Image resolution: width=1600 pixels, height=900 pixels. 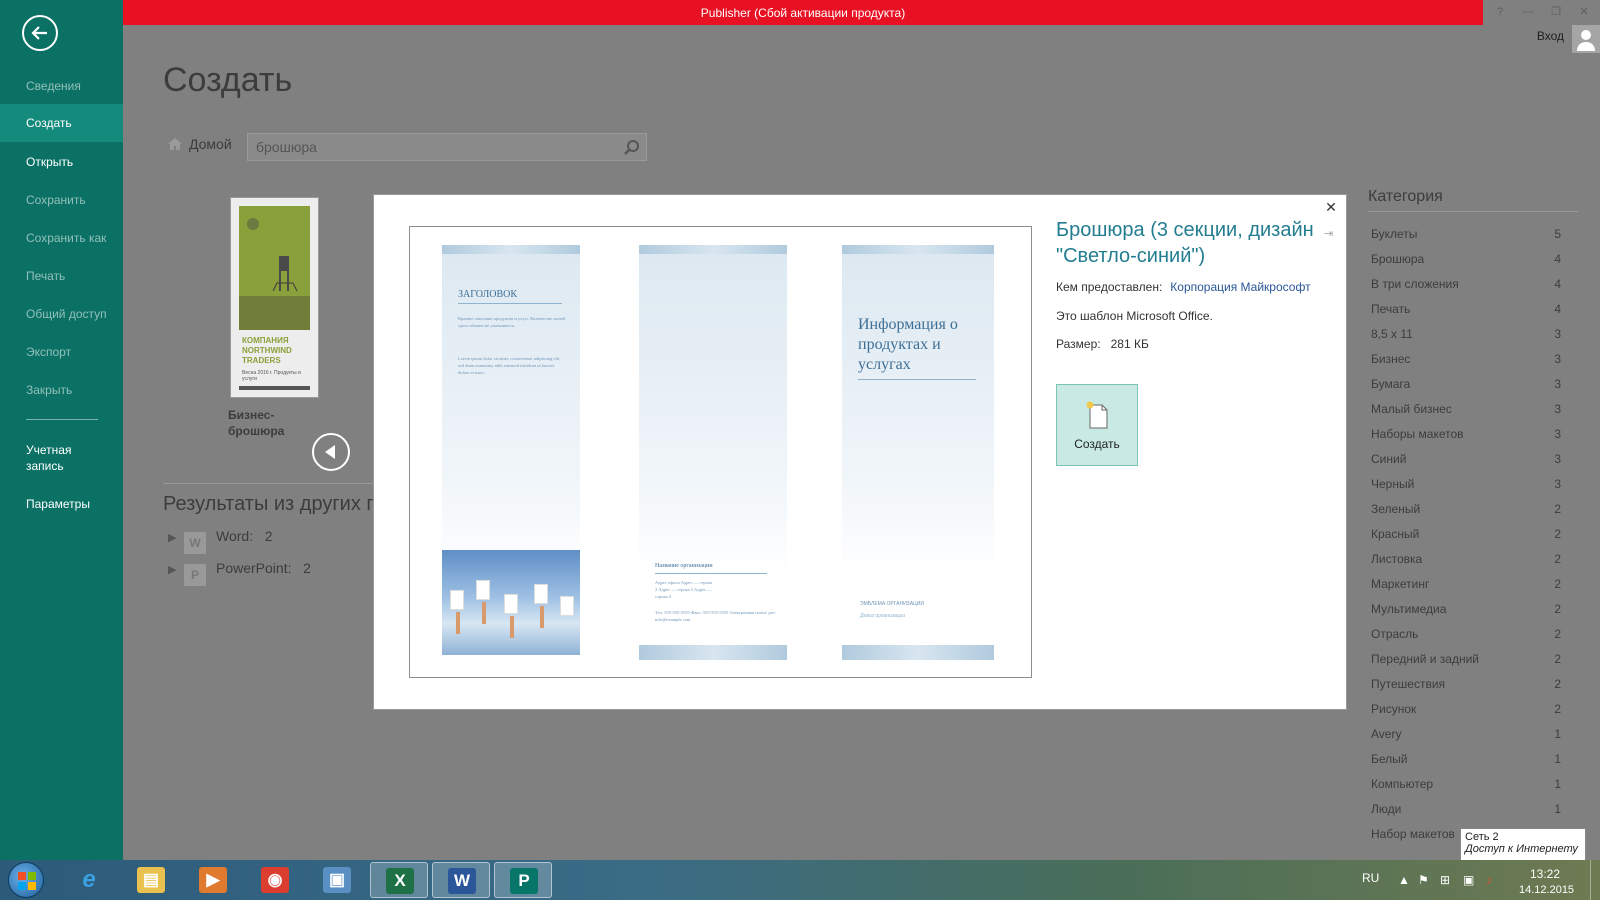 What do you see at coordinates (1584, 12) in the screenshot?
I see `close-window-button: ✕` at bounding box center [1584, 12].